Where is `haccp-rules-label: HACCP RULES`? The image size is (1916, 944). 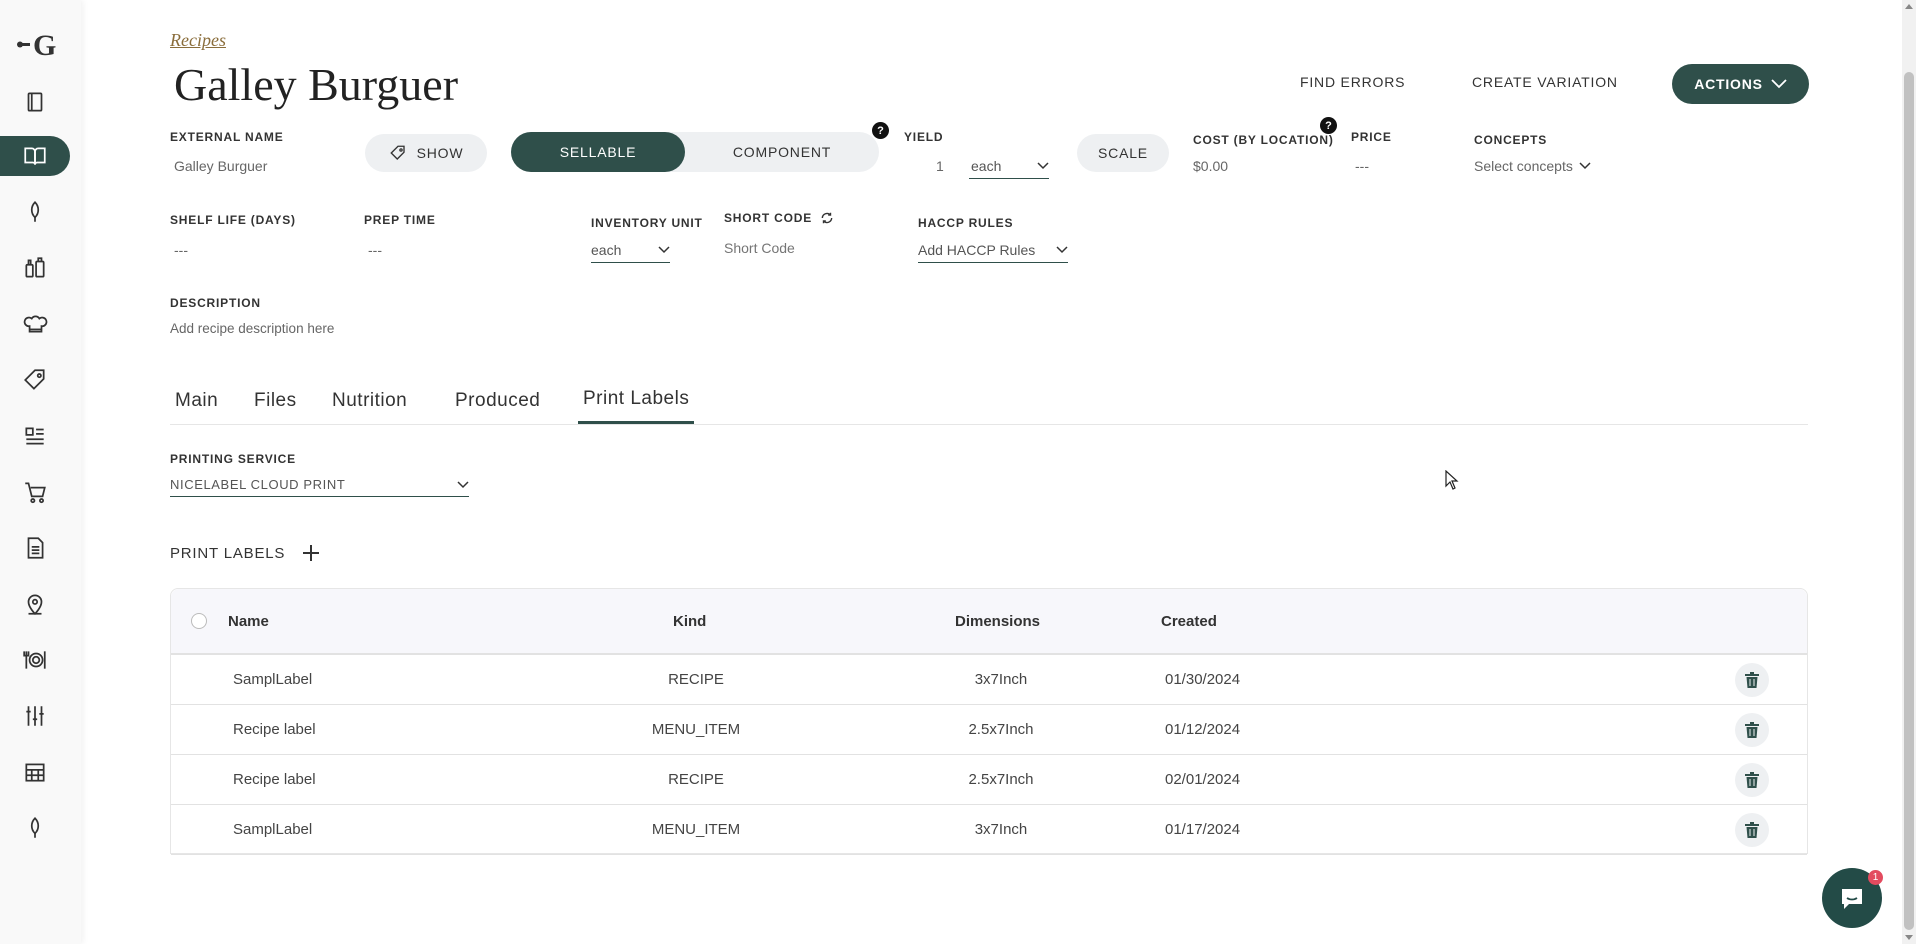 haccp-rules-label: HACCP RULES is located at coordinates (966, 223).